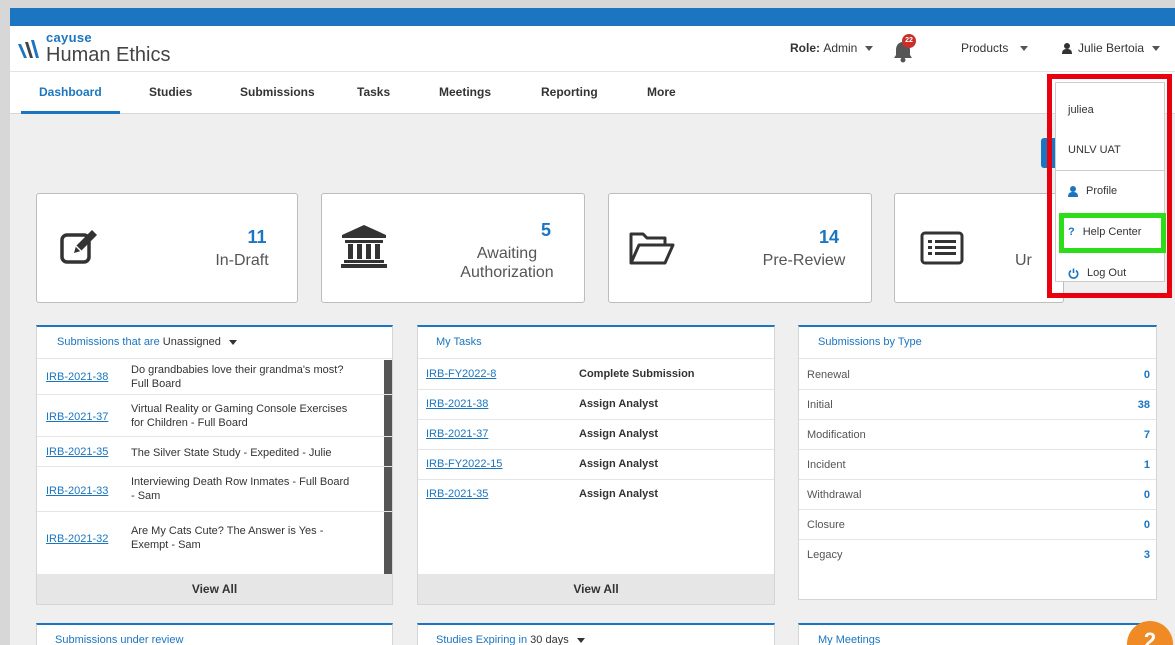 This screenshot has height=645, width=1175. I want to click on panel-title: Submissions that are, so click(108, 342).